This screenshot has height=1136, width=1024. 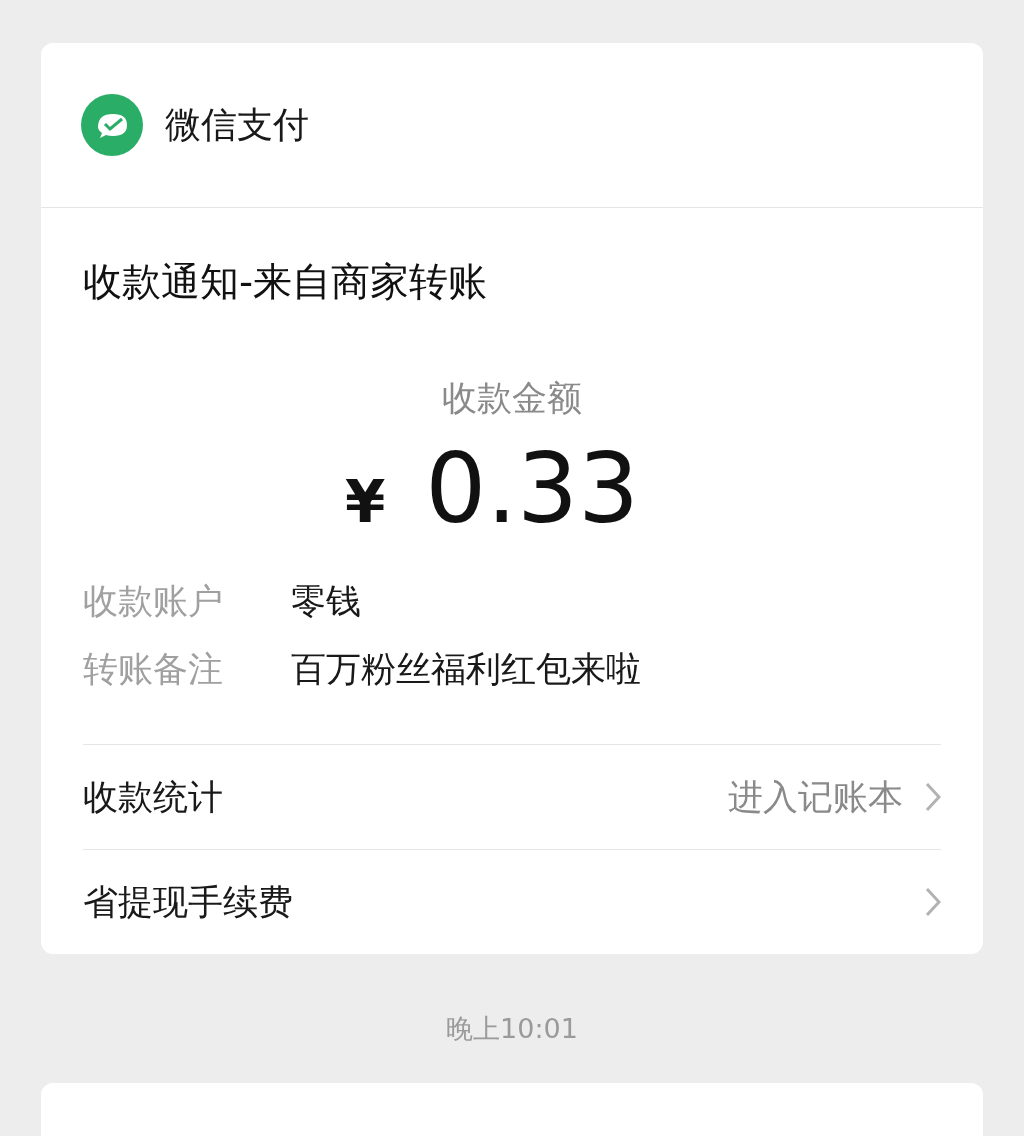 I want to click on link-label: 省提现手续费, so click(x=188, y=902).